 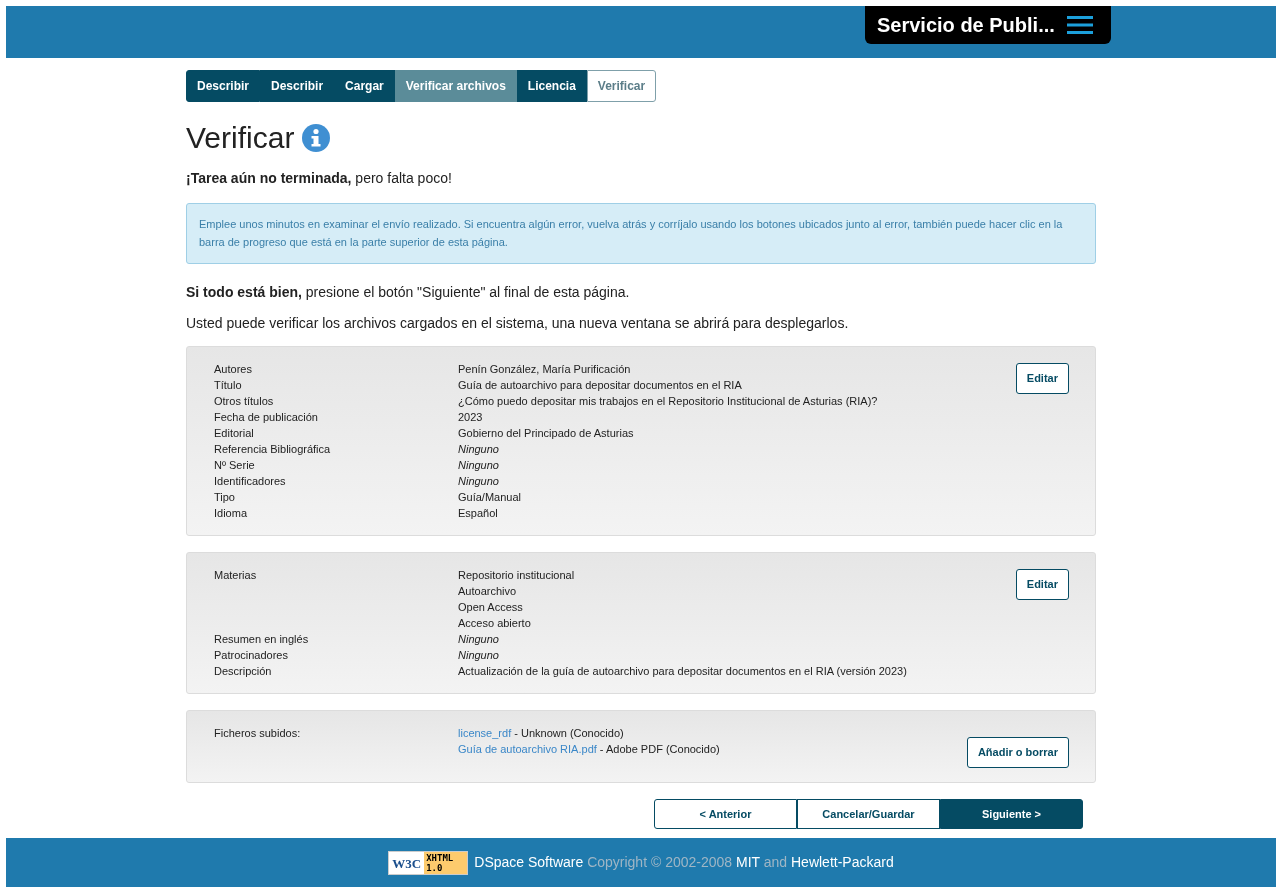 I want to click on instruction-text: Si todo está bien, presione el botón "Siguiente" al final de esta página., so click(x=408, y=293).